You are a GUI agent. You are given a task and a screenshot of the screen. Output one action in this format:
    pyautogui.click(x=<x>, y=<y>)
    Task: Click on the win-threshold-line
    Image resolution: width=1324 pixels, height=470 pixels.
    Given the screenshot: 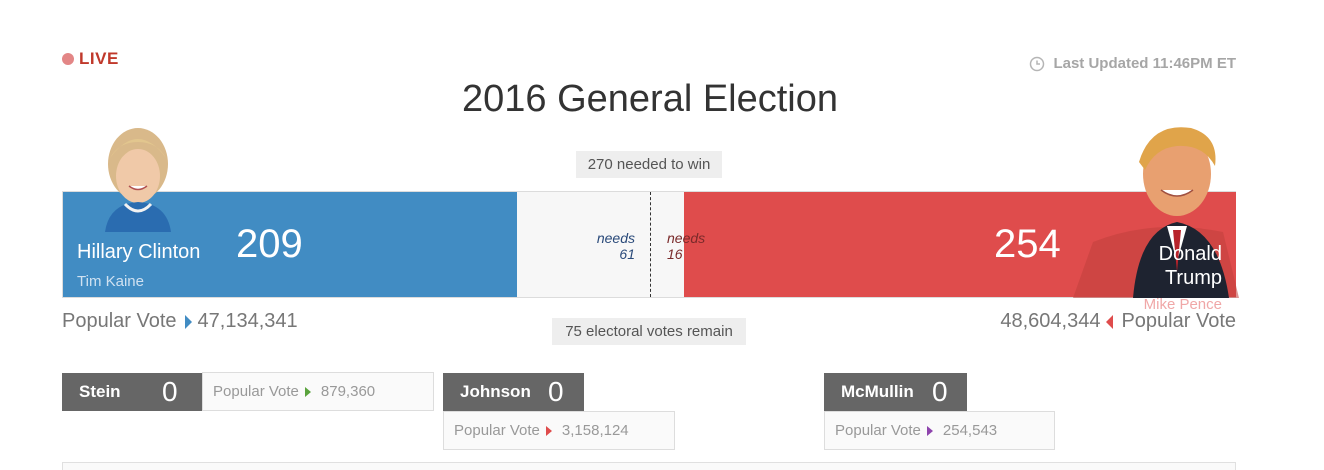 What is the action you would take?
    pyautogui.click(x=650, y=244)
    